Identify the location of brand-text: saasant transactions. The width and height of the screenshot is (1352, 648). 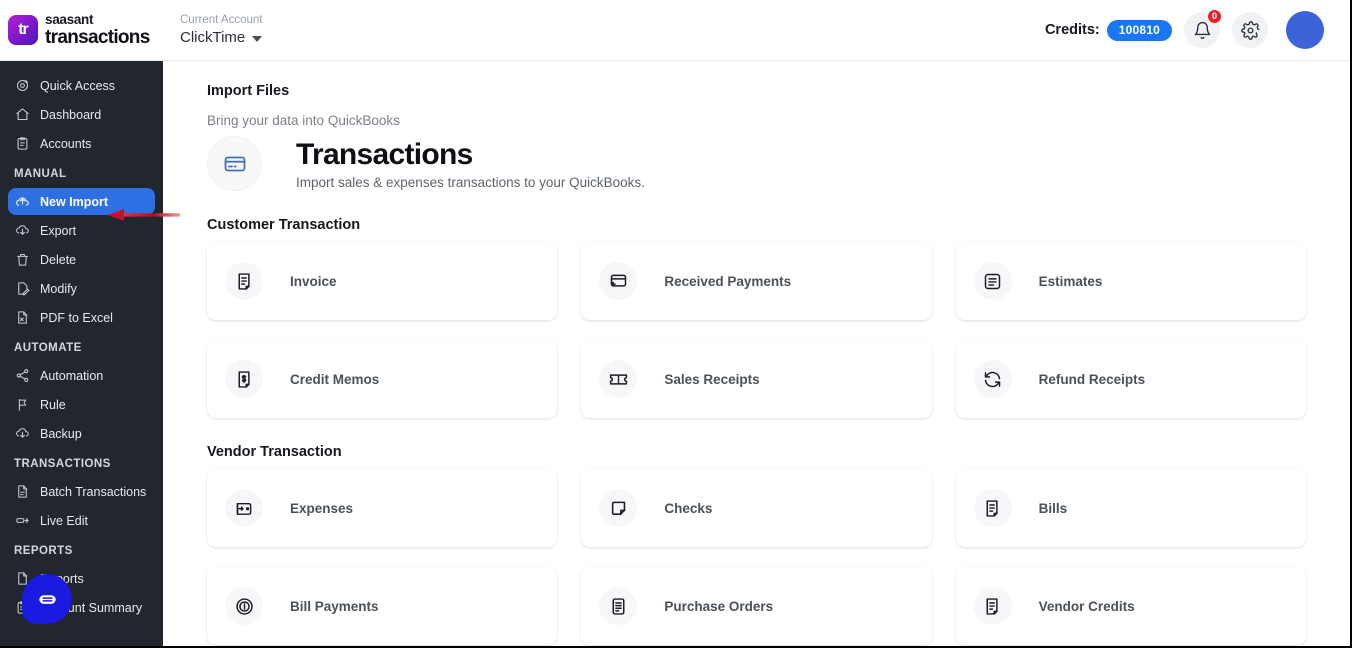
(97, 30).